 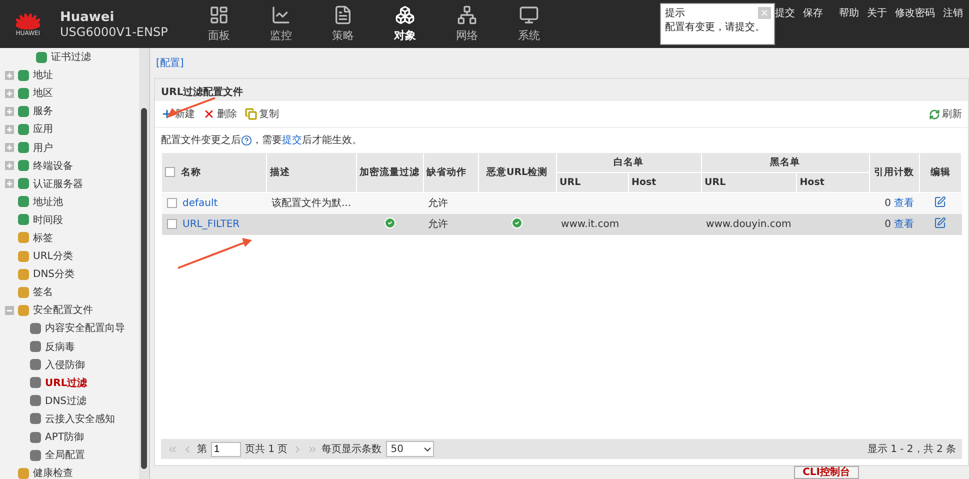 I want to click on toolbar-button: 复制, so click(x=262, y=114).